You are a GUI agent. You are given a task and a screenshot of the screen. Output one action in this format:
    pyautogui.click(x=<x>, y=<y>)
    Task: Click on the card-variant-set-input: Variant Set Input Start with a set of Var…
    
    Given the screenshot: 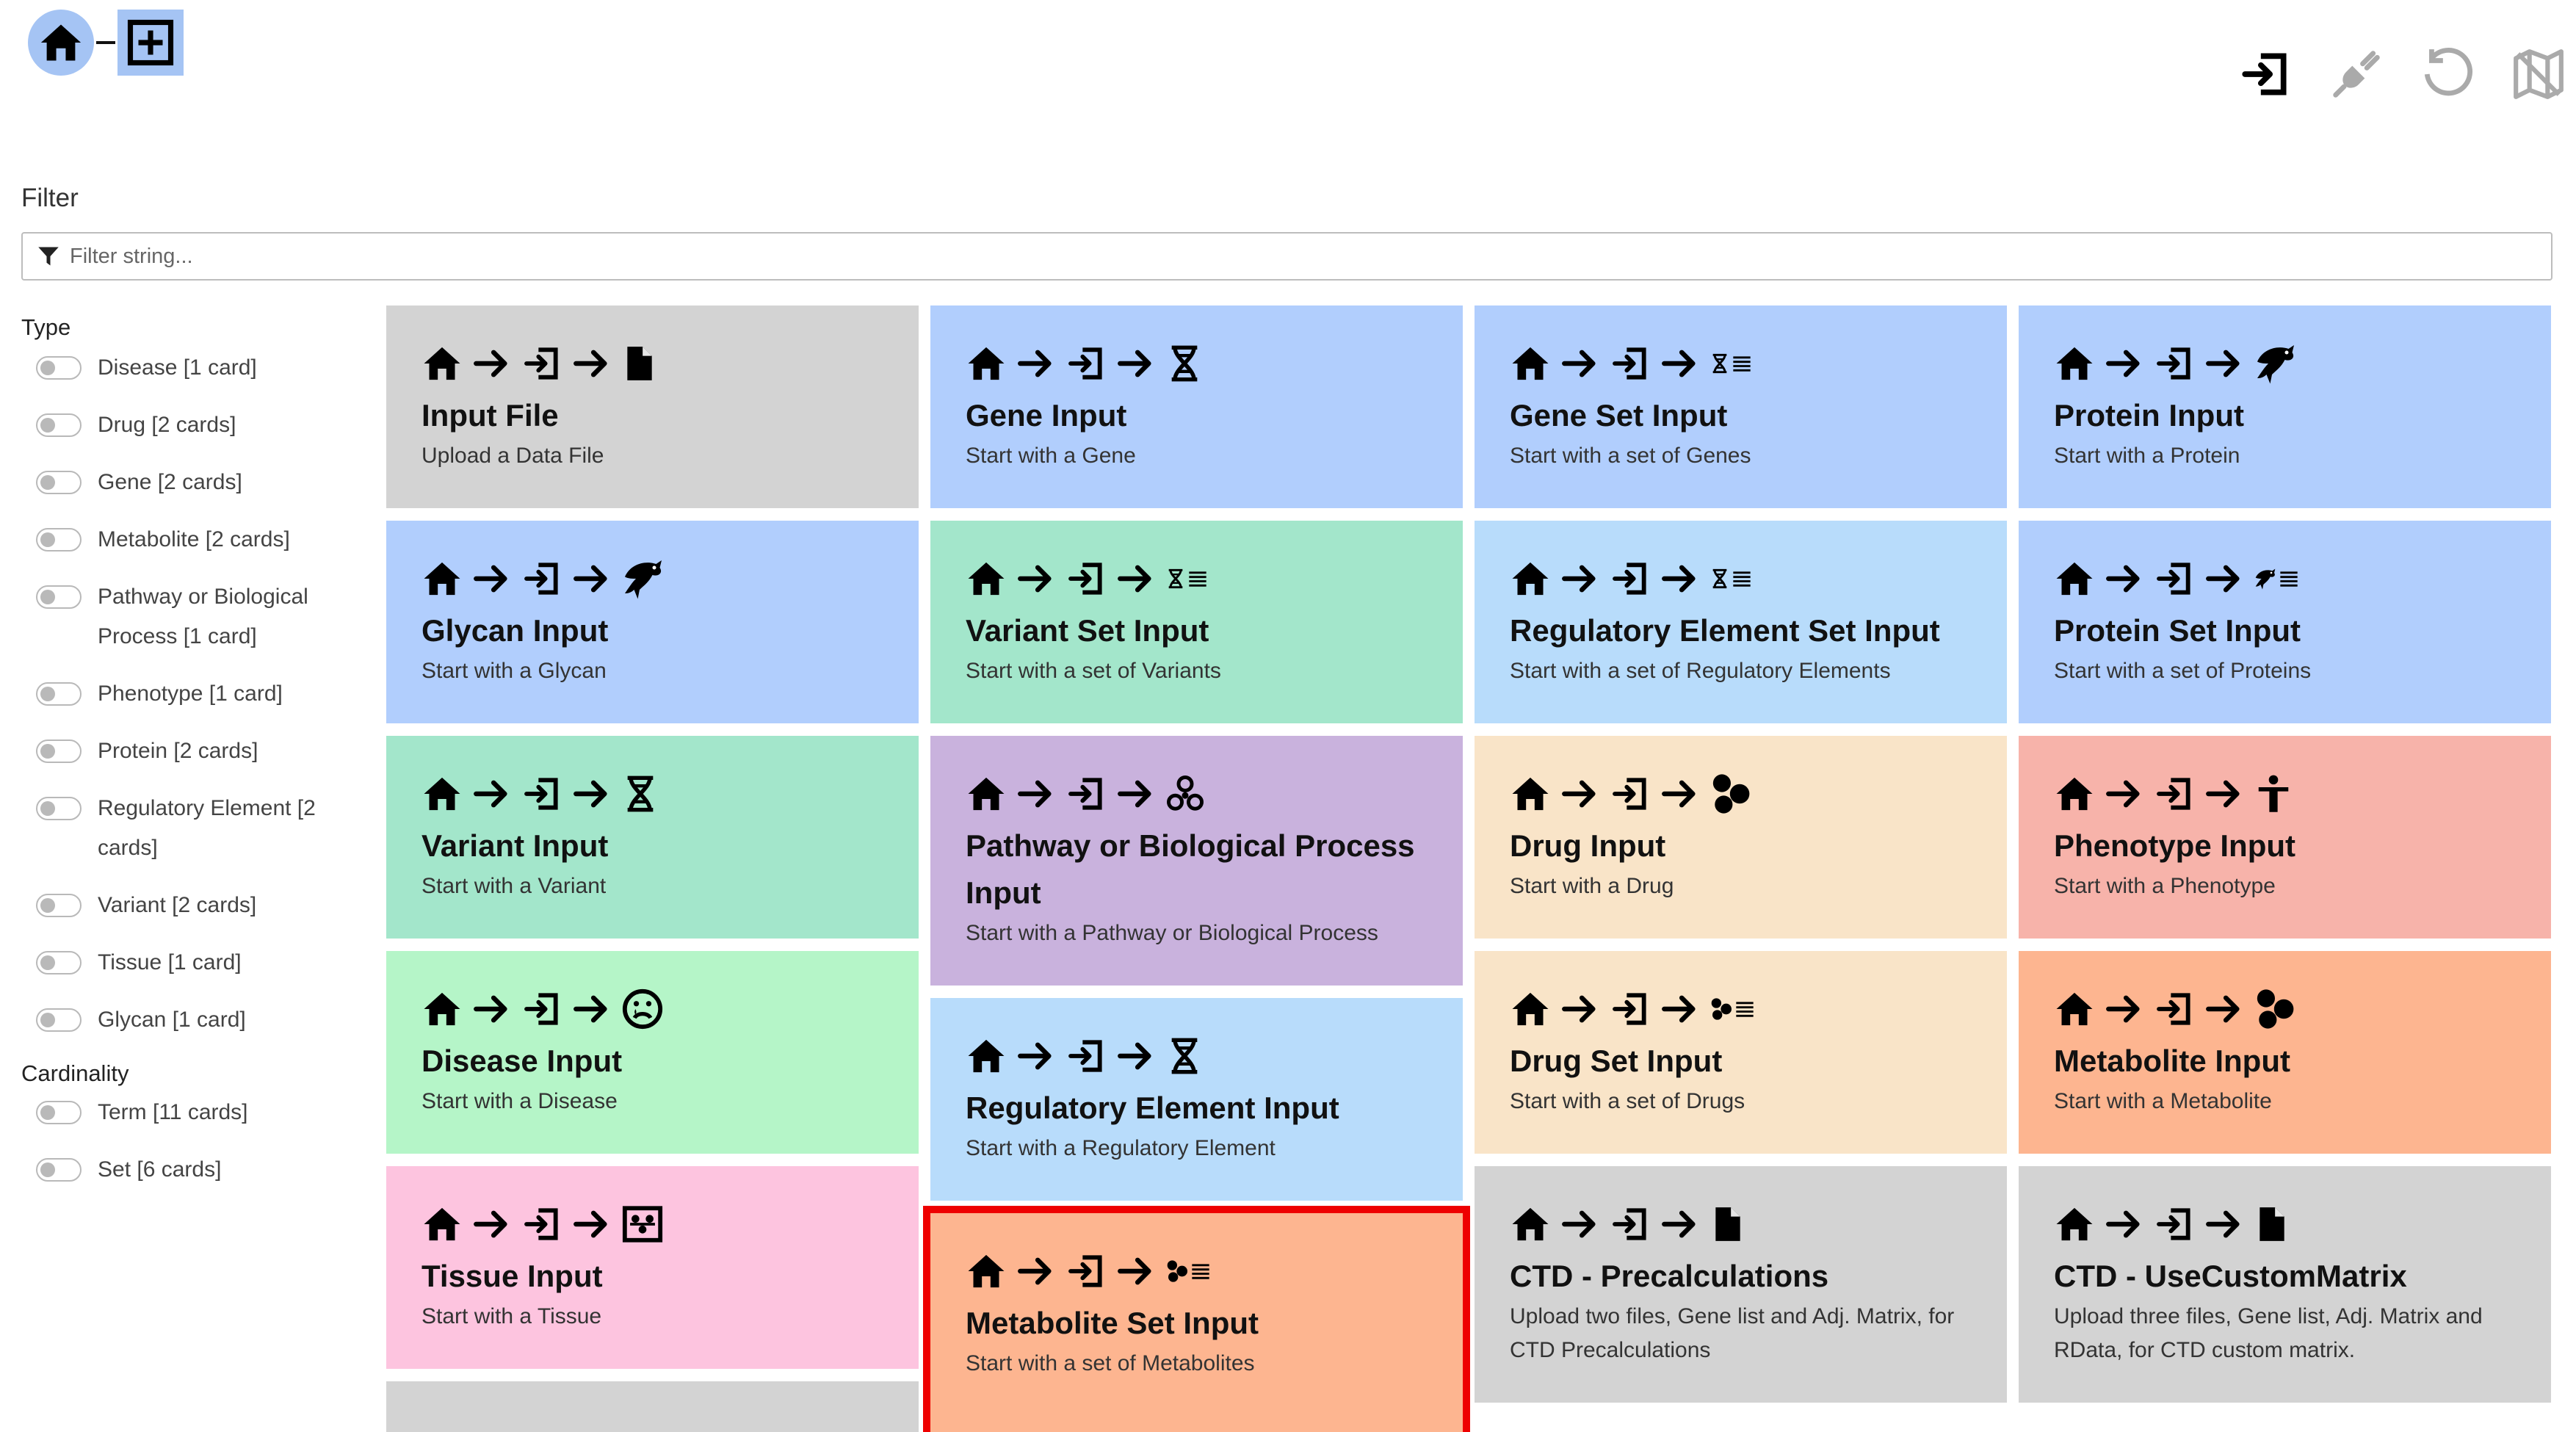 What is the action you would take?
    pyautogui.click(x=1196, y=622)
    